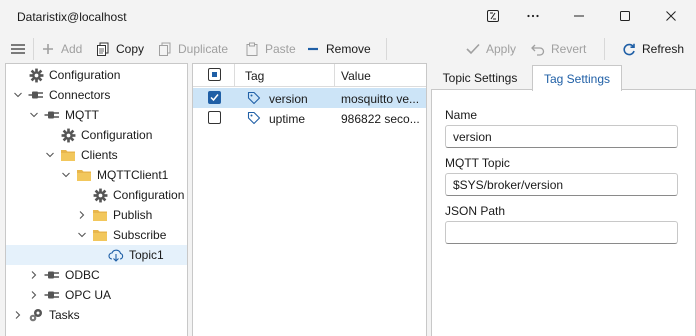  Describe the element at coordinates (214, 74) in the screenshot. I see `select-all-checkbox` at that location.